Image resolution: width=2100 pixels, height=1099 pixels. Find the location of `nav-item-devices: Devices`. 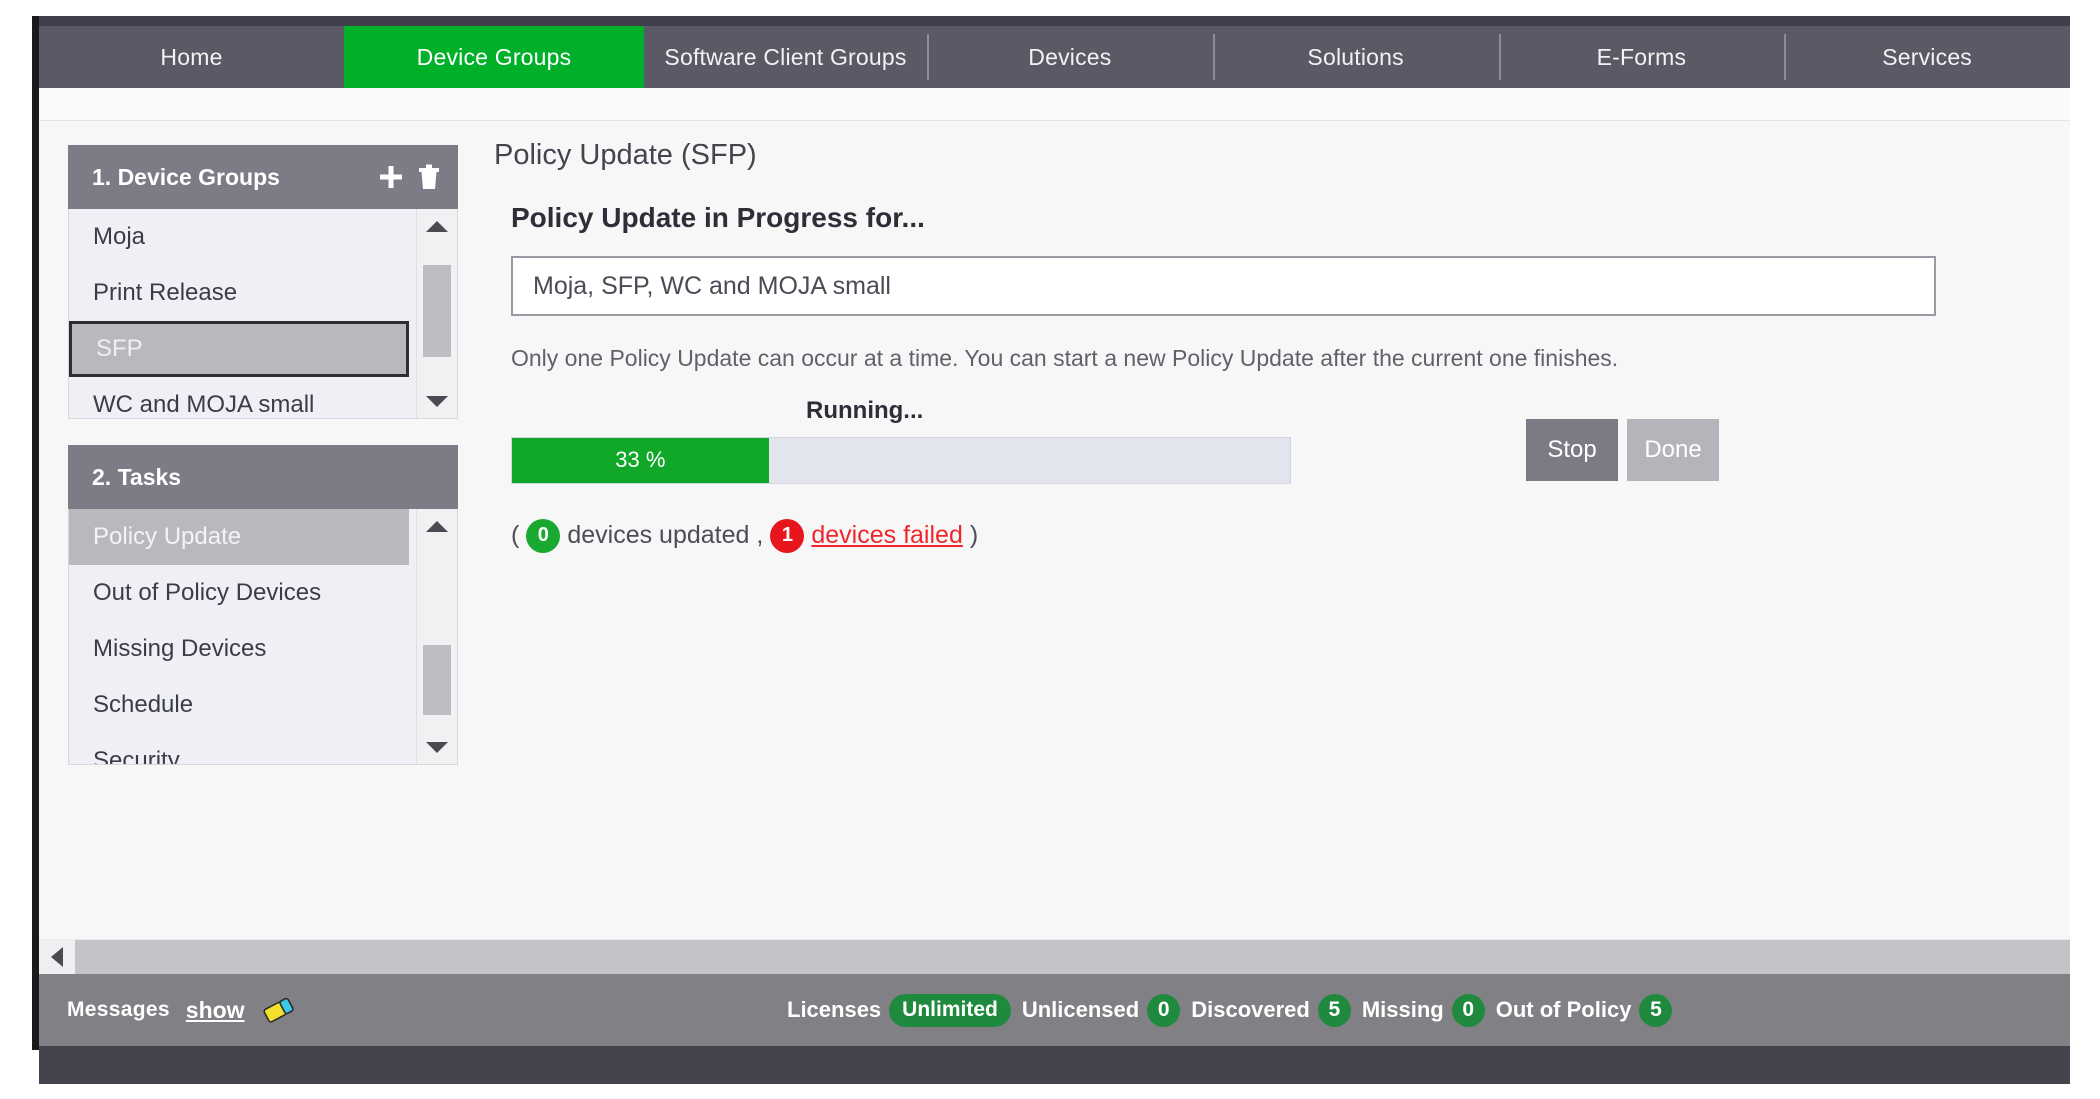

nav-item-devices: Devices is located at coordinates (1070, 57).